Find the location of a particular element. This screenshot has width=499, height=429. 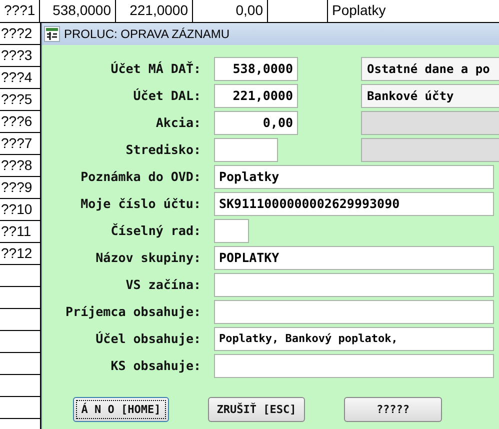

lookup-field: Ostatné dane a po is located at coordinates (430, 69).